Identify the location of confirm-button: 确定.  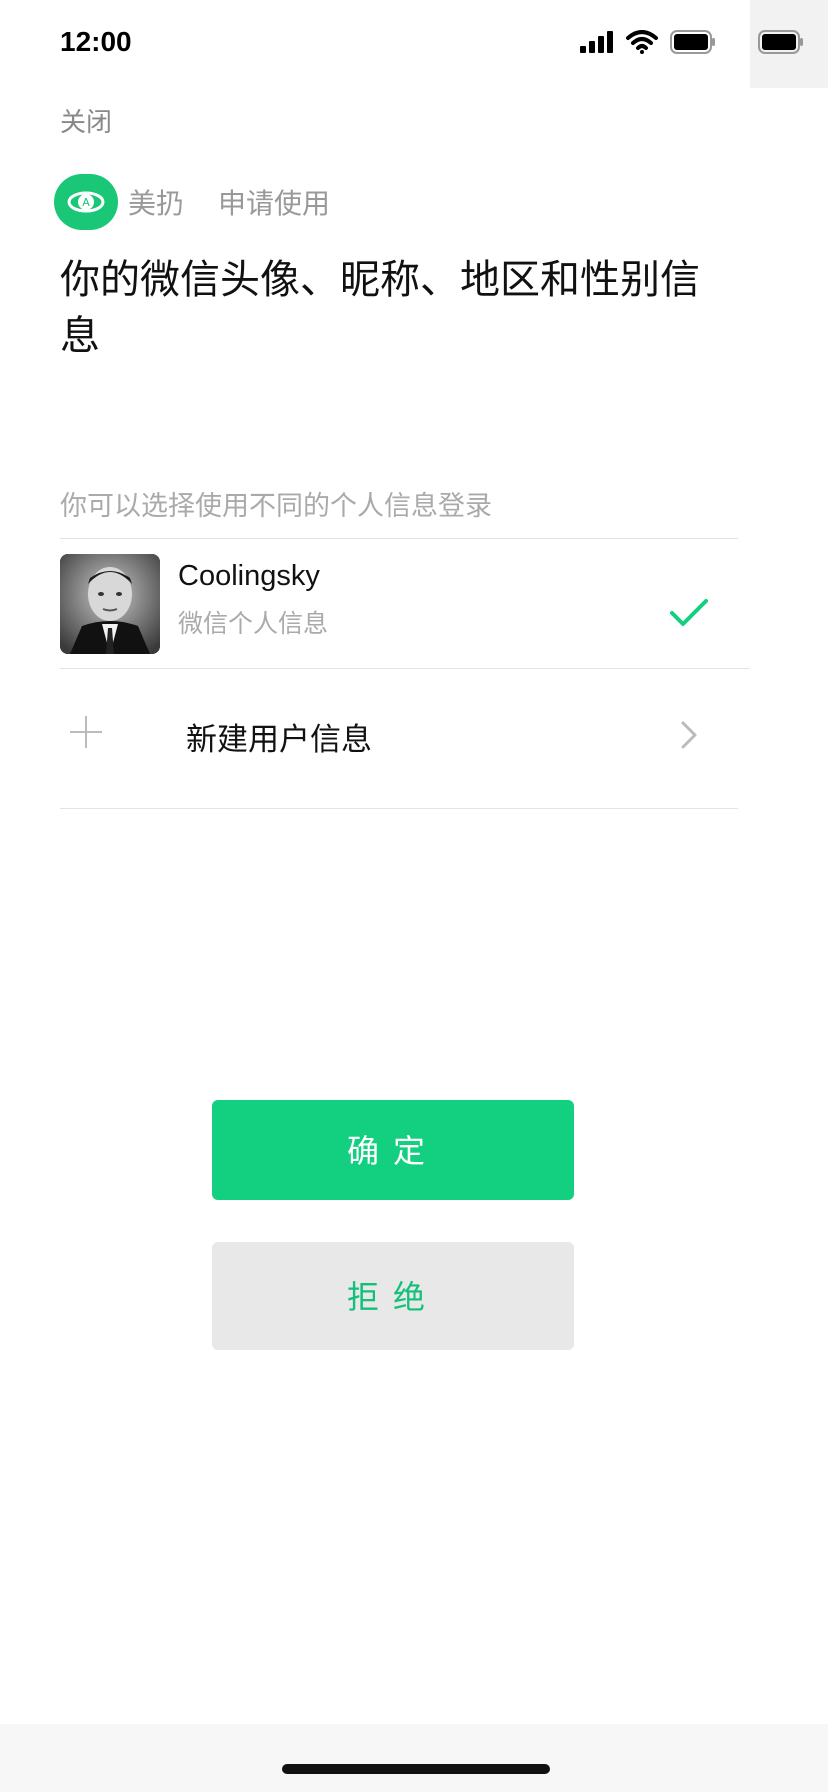
(393, 1150).